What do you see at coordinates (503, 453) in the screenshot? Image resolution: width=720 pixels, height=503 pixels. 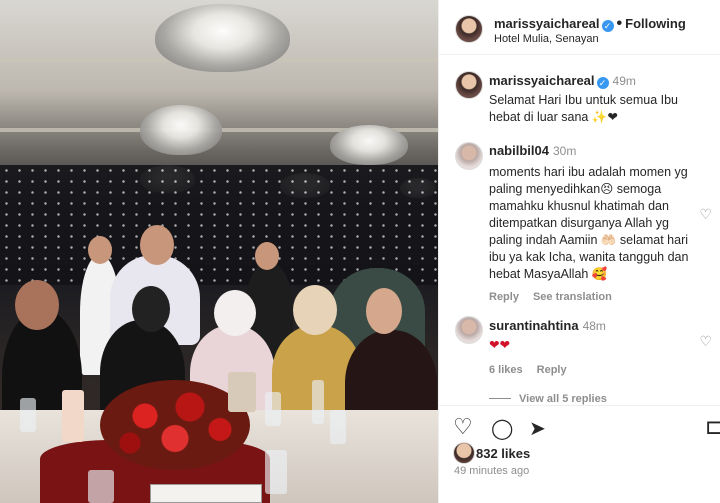 I see `likes-count: 832 likes` at bounding box center [503, 453].